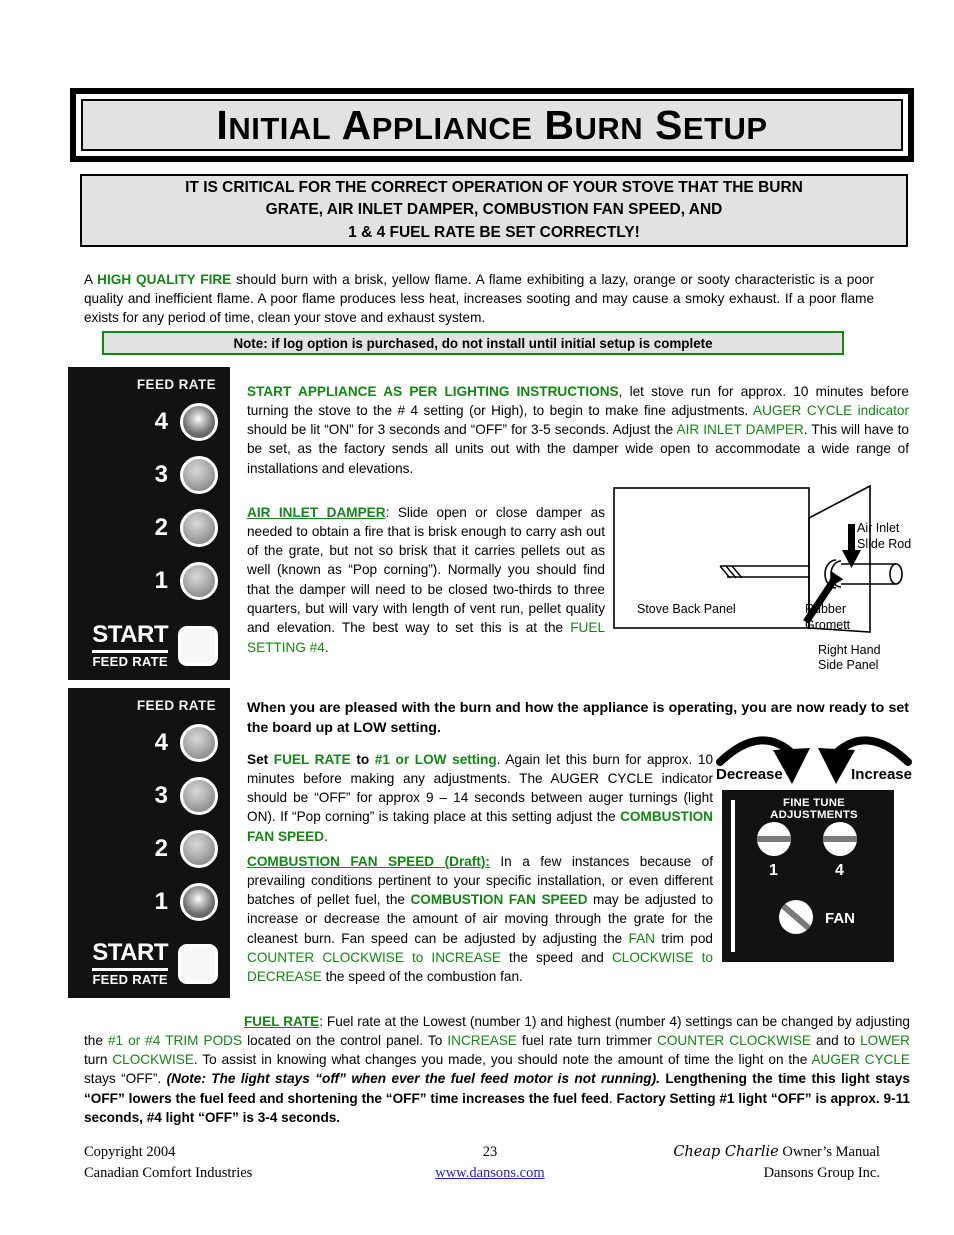 The height and width of the screenshot is (1235, 954). Describe the element at coordinates (161, 527) in the screenshot. I see `feed-rate-led-number-2: 2` at that location.